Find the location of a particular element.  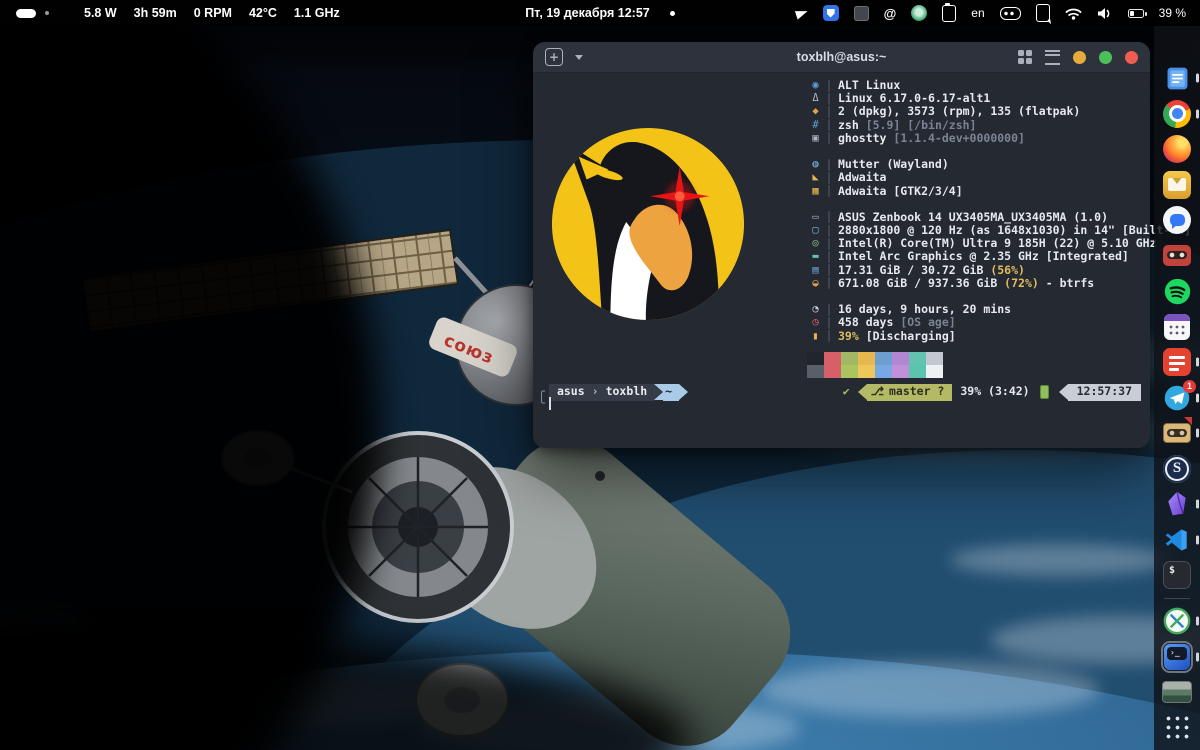

media-remote-icon is located at coordinates (1010, 13).